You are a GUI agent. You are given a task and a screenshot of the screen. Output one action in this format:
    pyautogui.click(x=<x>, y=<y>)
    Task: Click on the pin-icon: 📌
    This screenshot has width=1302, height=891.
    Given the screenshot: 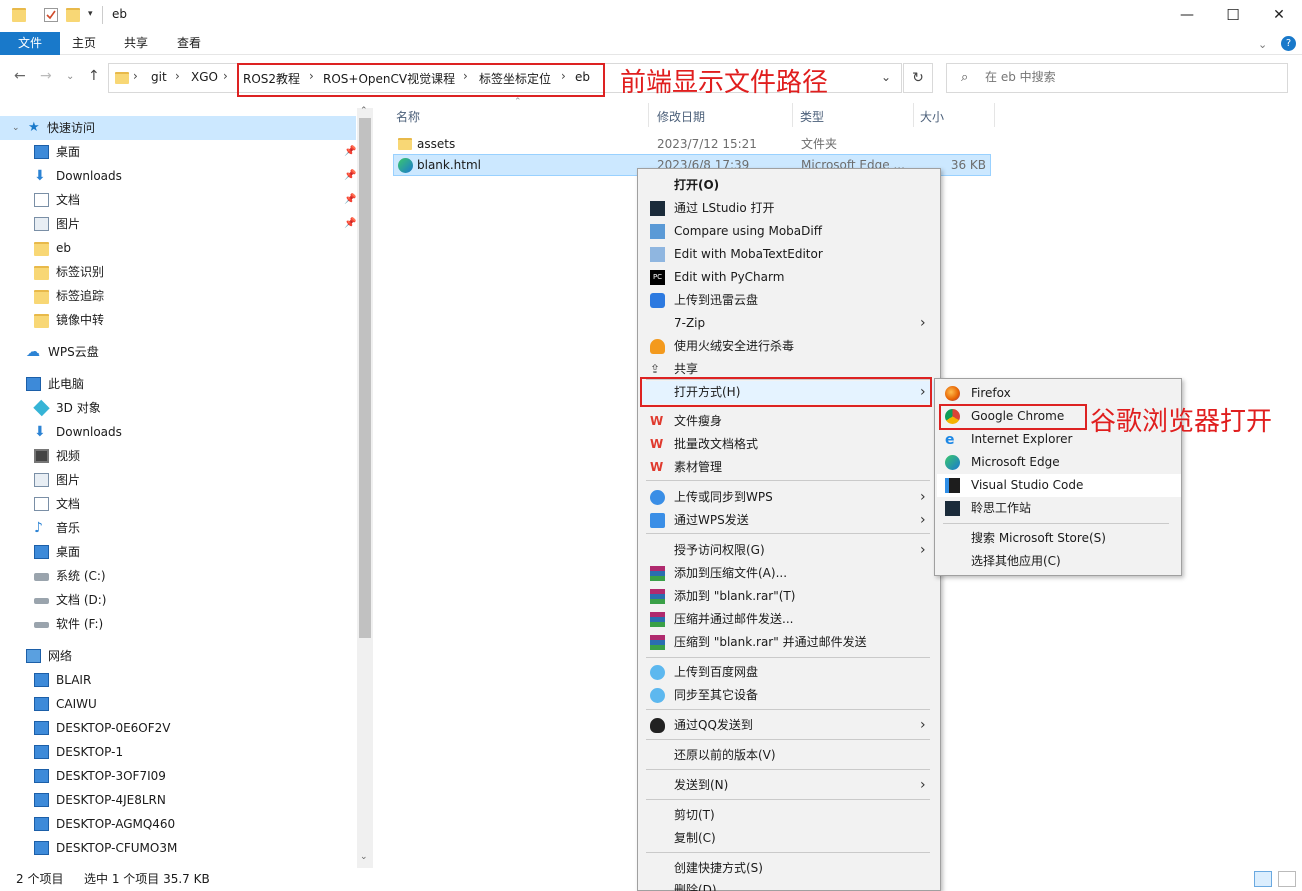 What is the action you would take?
    pyautogui.click(x=350, y=151)
    